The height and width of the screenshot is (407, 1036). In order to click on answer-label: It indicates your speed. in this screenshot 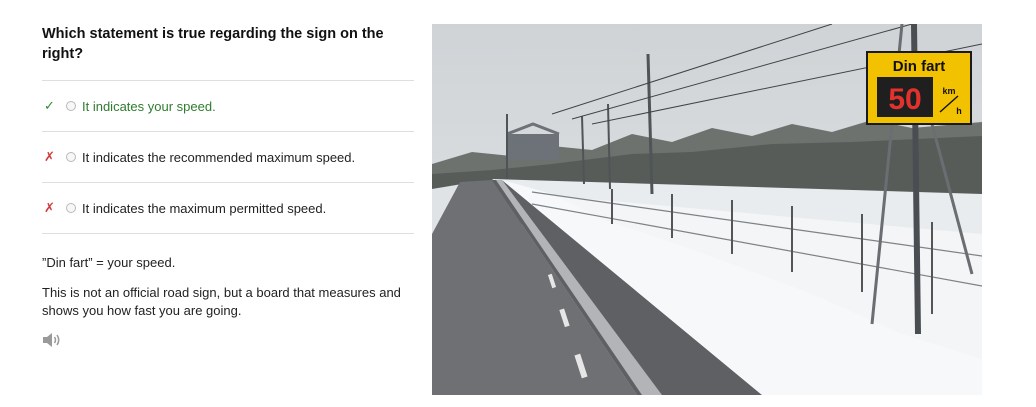, I will do `click(149, 106)`.